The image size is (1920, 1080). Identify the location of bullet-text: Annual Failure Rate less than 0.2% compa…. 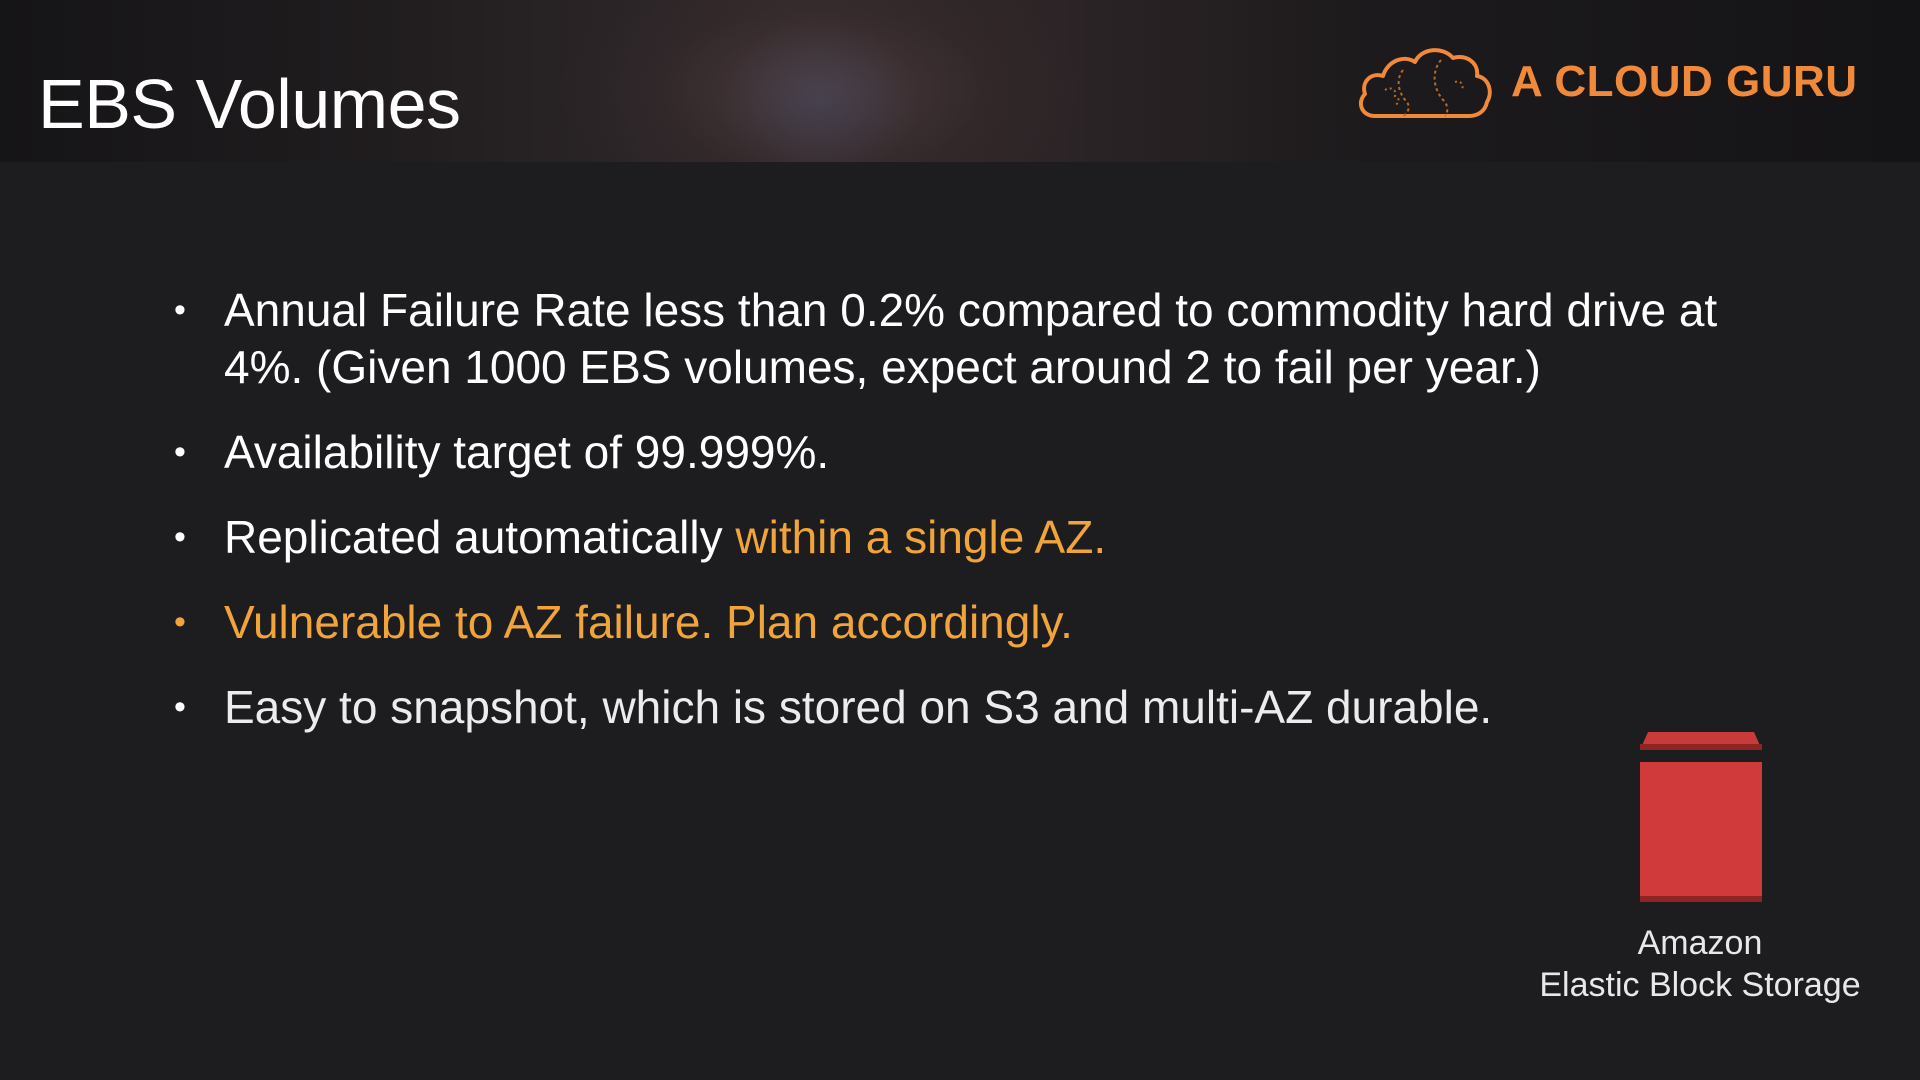
(971, 338).